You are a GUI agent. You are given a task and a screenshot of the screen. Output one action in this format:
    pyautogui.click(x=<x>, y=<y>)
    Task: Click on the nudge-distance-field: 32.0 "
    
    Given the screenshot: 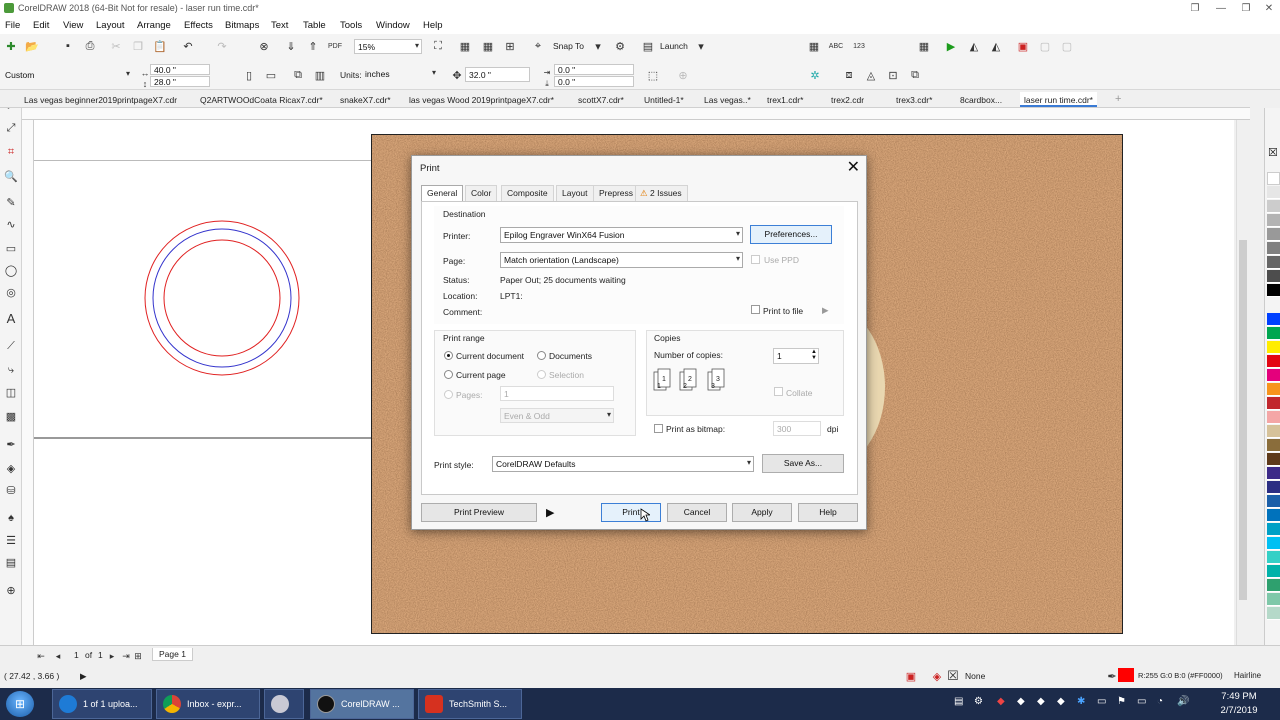 What is the action you would take?
    pyautogui.click(x=497, y=74)
    